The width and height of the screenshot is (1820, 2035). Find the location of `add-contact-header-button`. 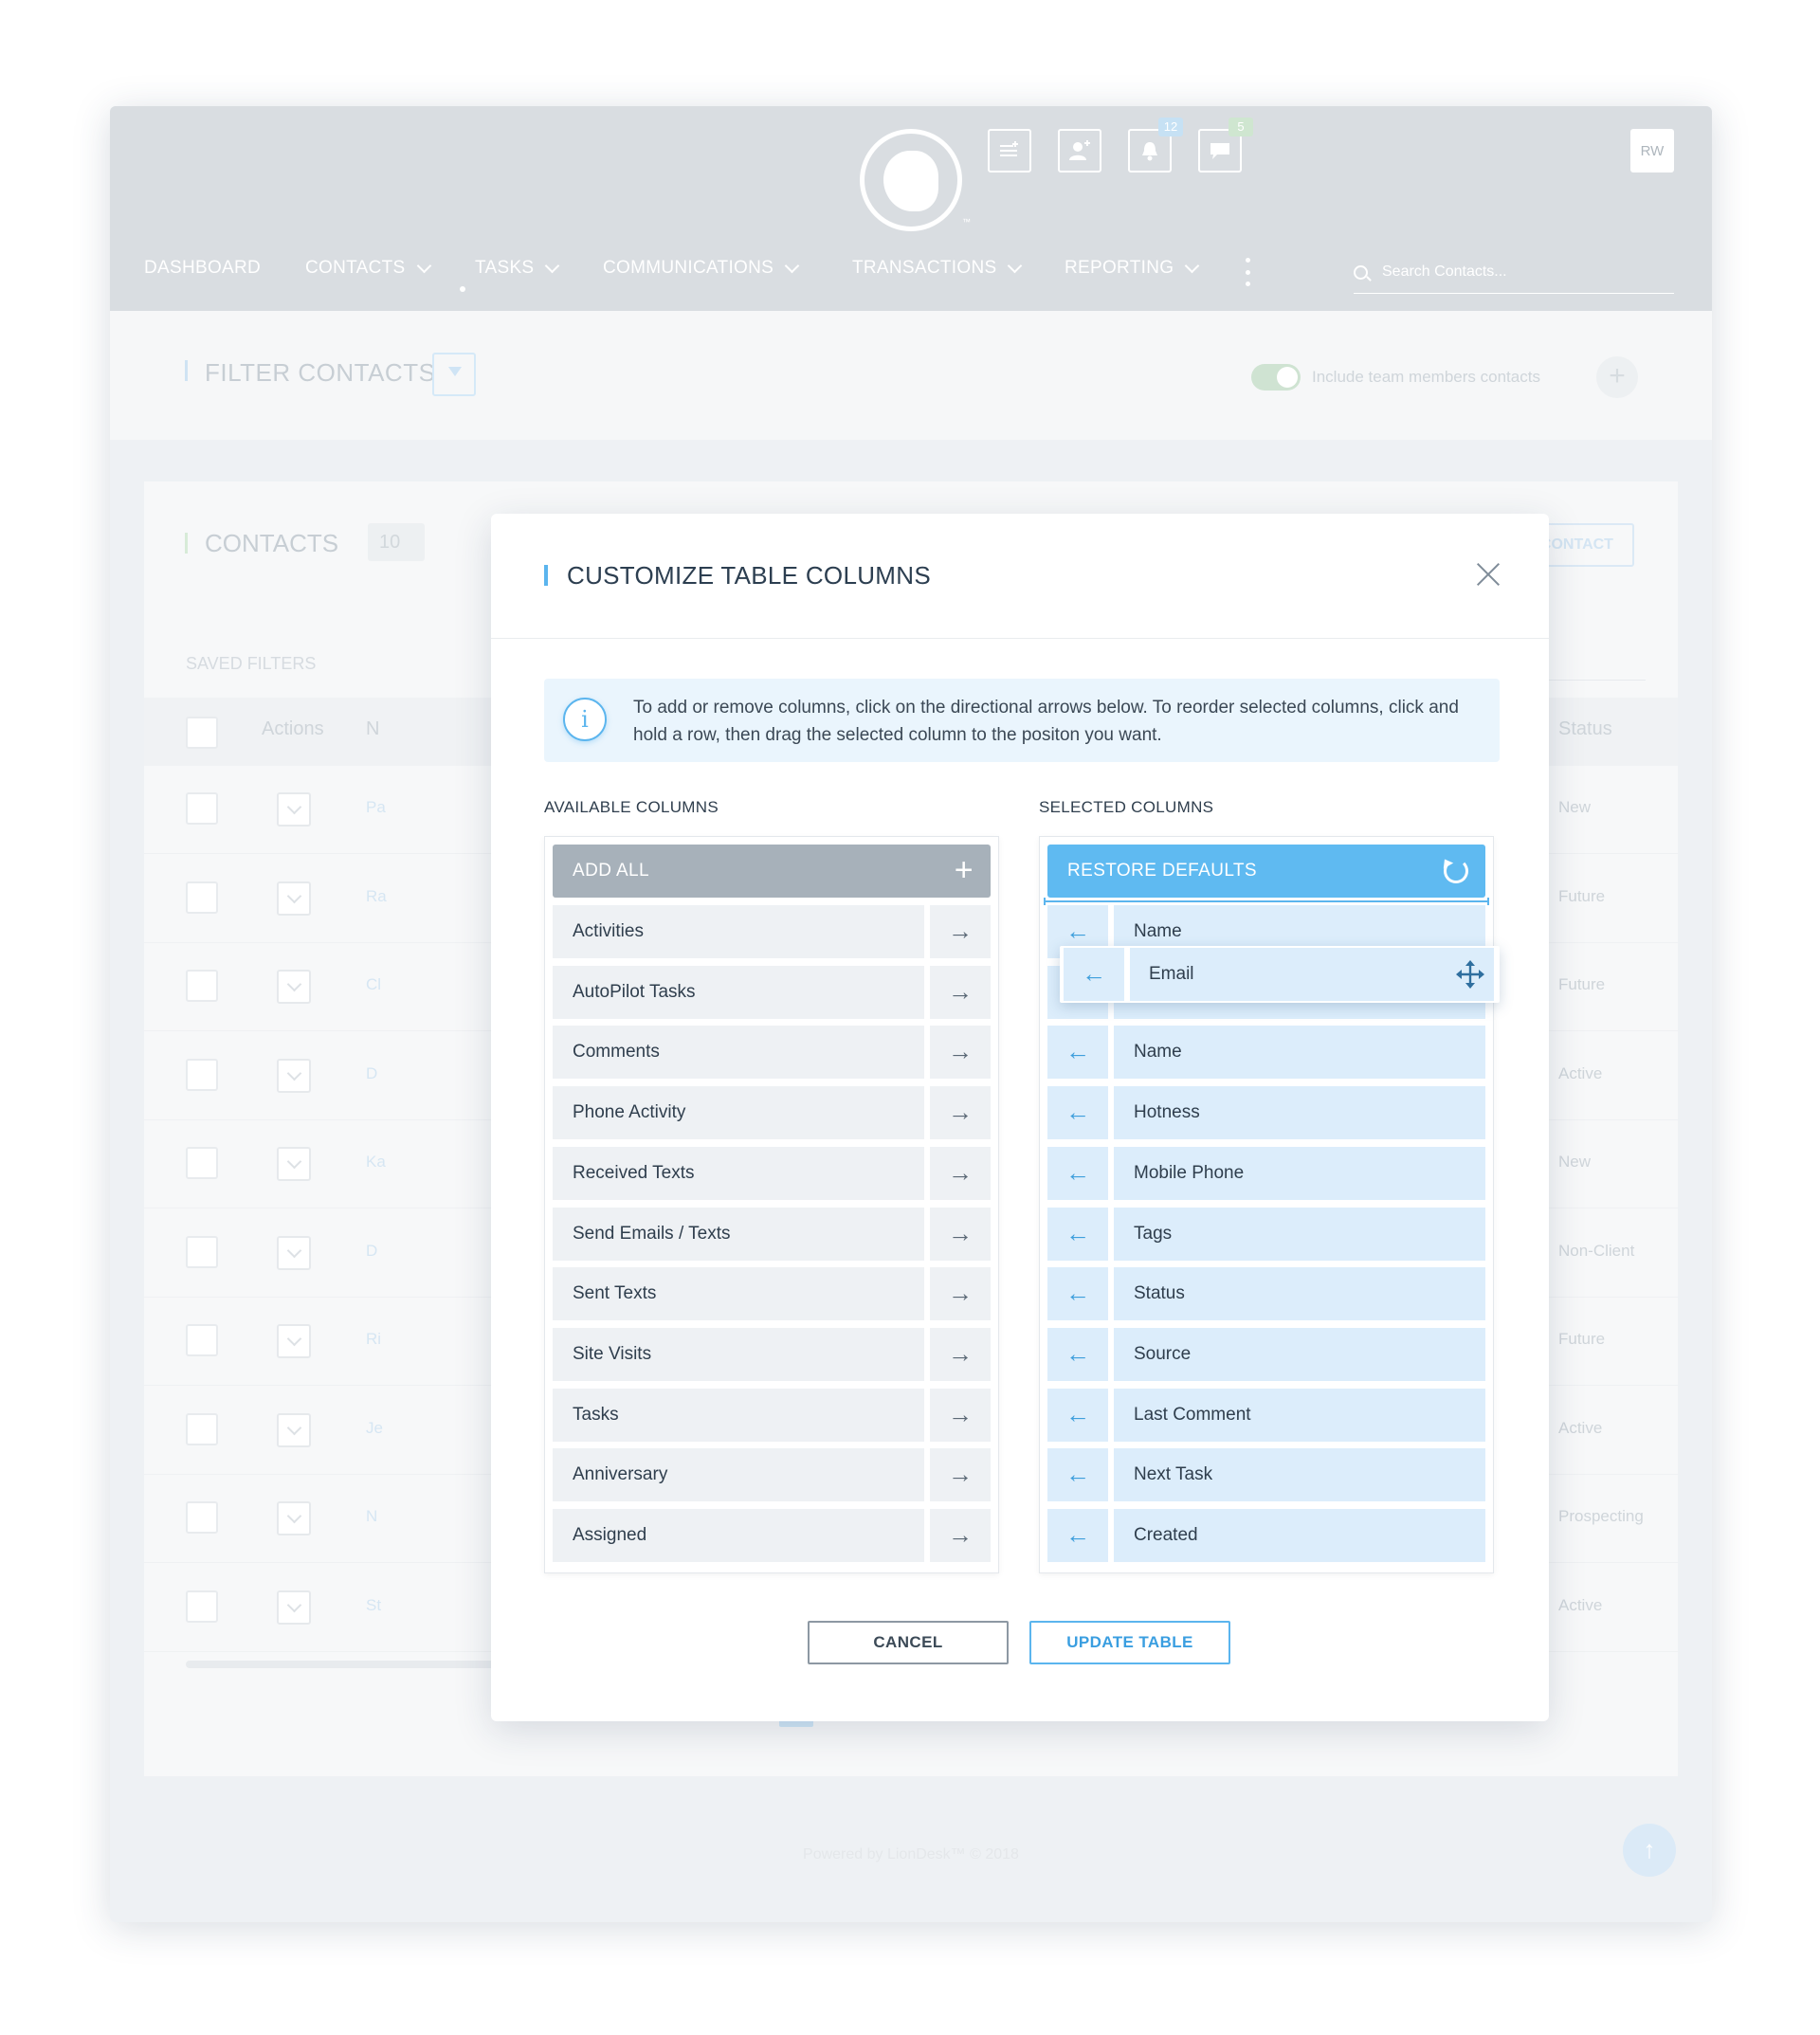

add-contact-header-button is located at coordinates (1079, 151).